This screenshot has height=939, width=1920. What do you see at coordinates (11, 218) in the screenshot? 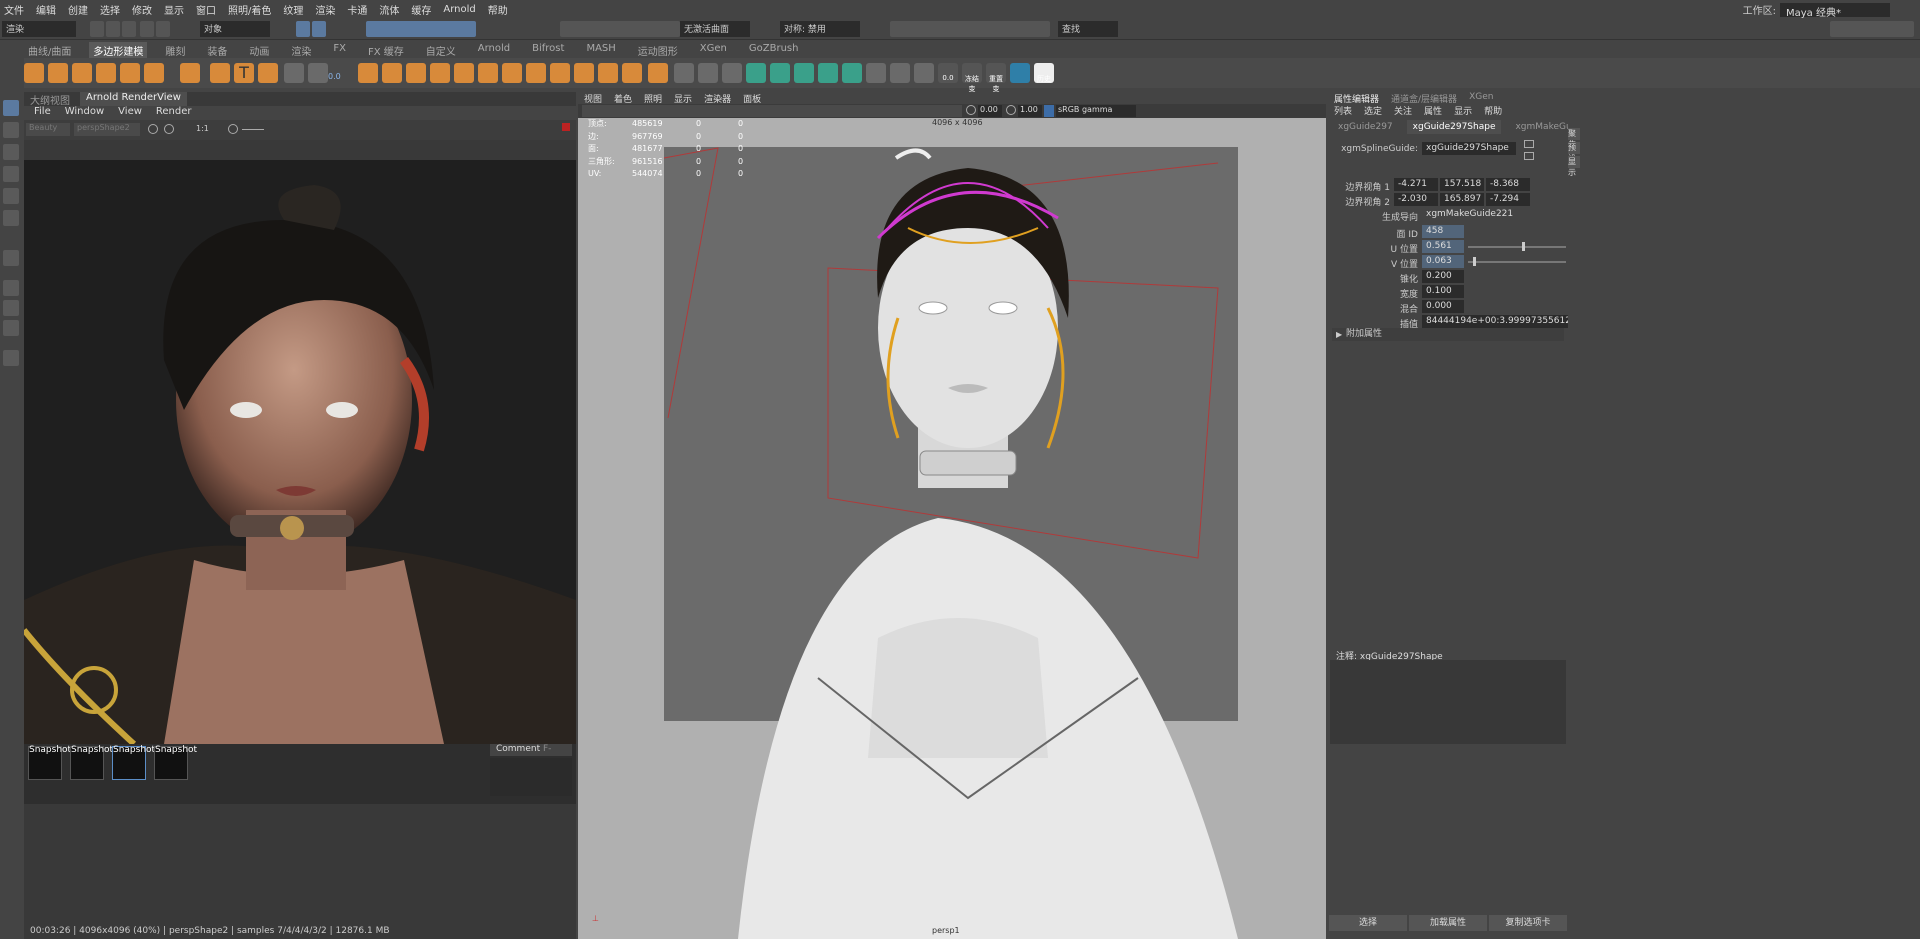
I see `scale-tool-icon` at bounding box center [11, 218].